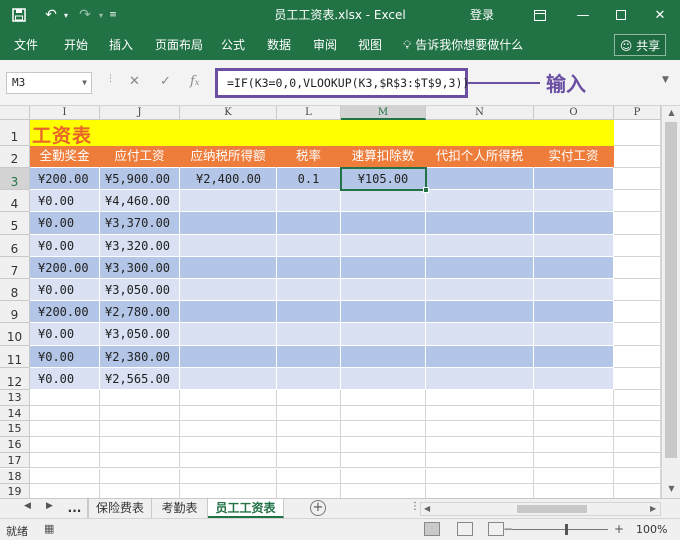 Image resolution: width=680 pixels, height=540 pixels. Describe the element at coordinates (482, 15) in the screenshot. I see `login-link: 登录` at that location.